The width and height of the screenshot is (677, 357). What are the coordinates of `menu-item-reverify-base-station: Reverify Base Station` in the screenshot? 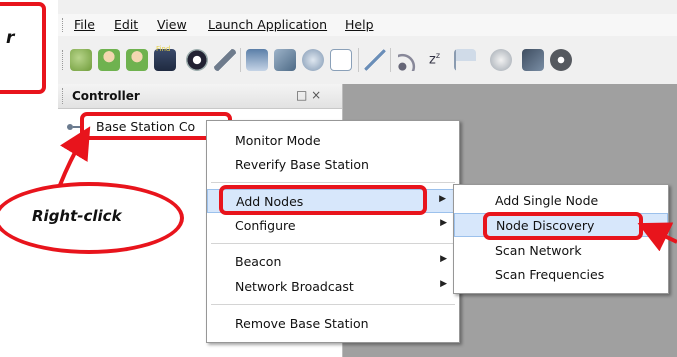 It's located at (333, 165).